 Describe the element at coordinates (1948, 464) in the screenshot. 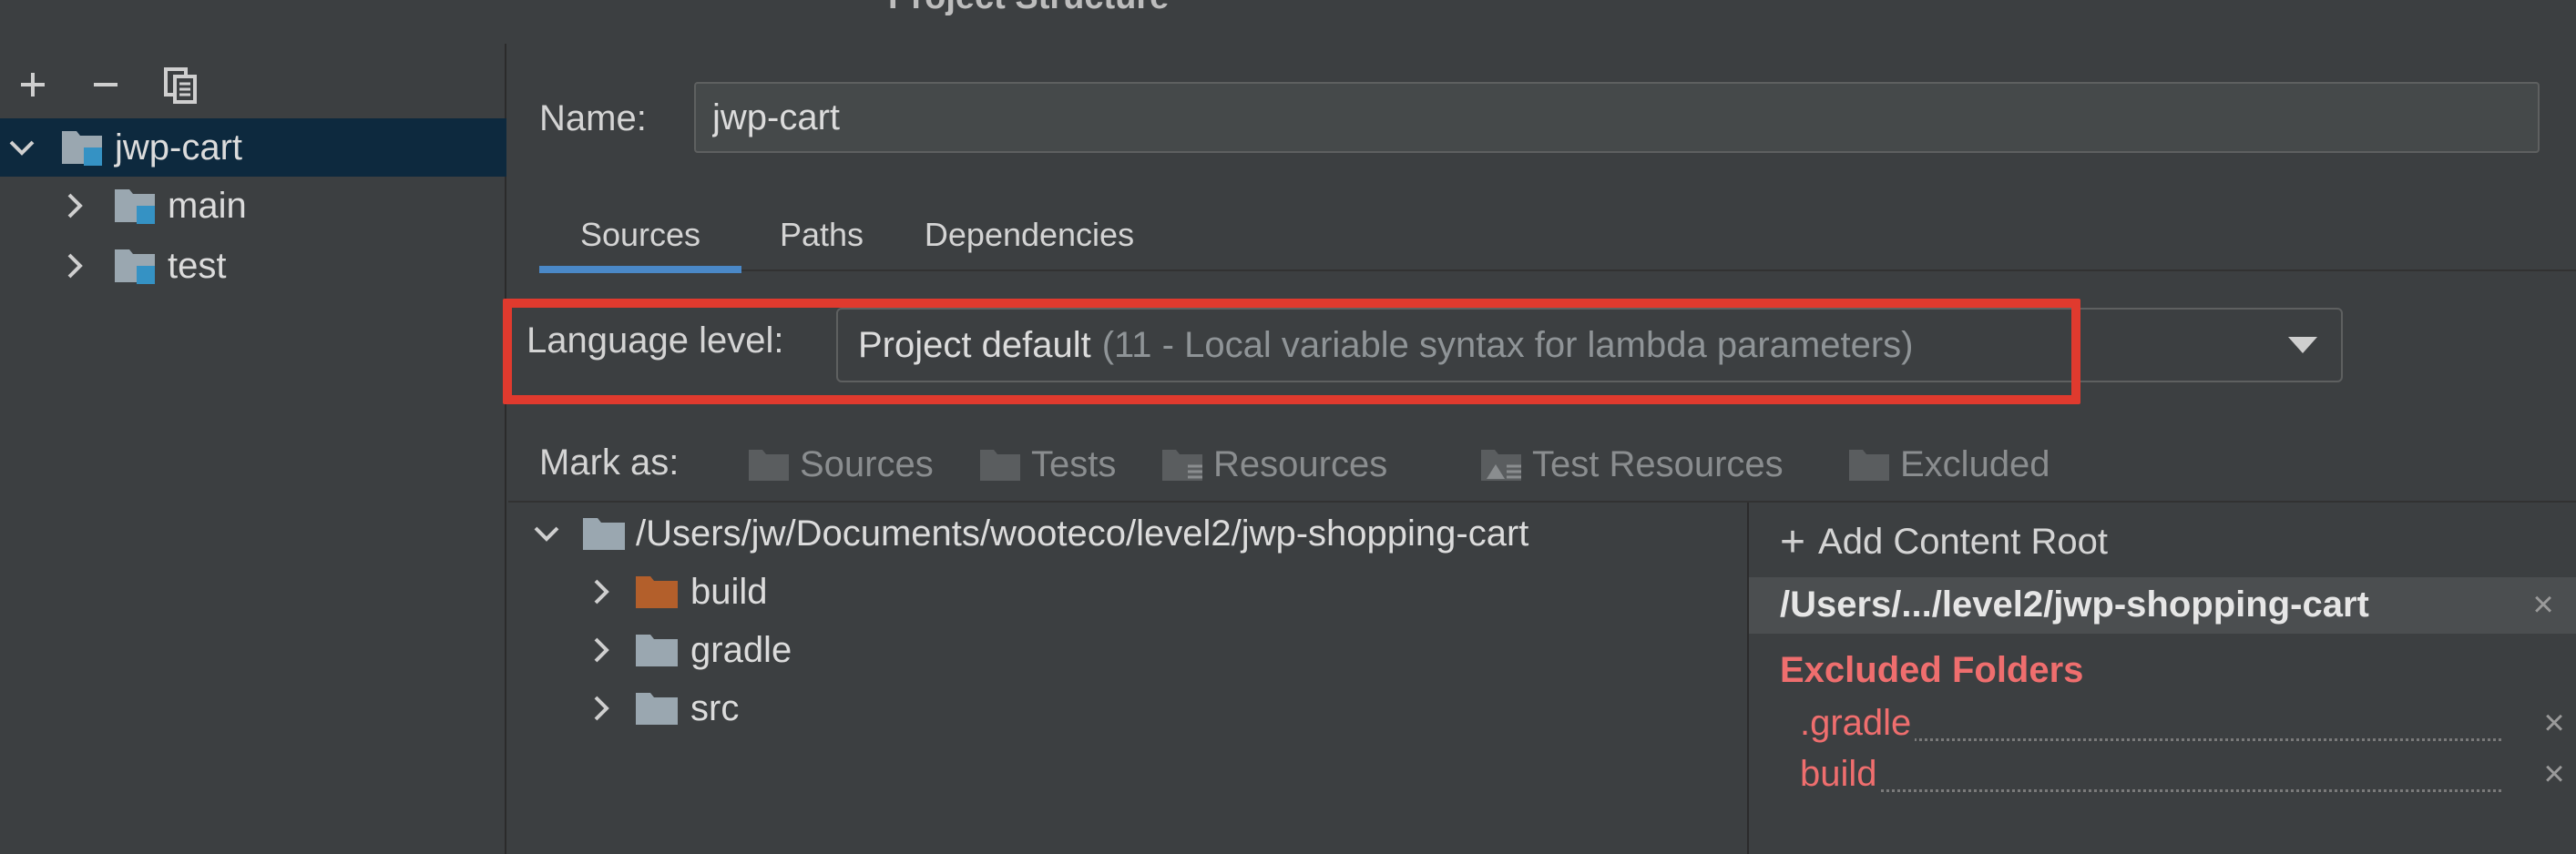

I see `mark-excluded-button: Excluded` at that location.